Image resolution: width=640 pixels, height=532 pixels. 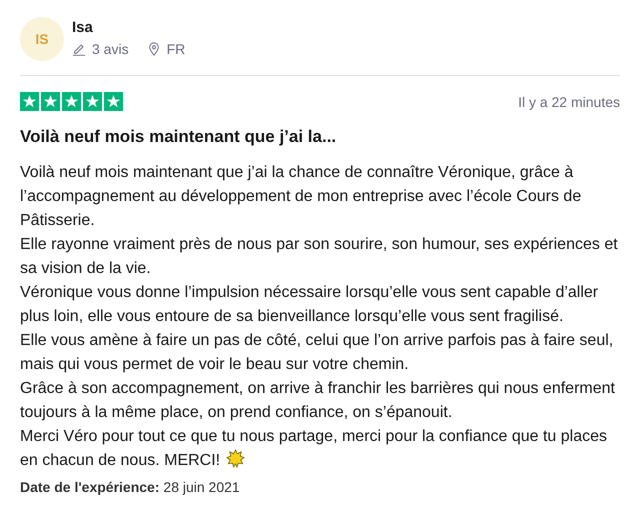 What do you see at coordinates (569, 102) in the screenshot?
I see `review-time: Il y a 22 minutes` at bounding box center [569, 102].